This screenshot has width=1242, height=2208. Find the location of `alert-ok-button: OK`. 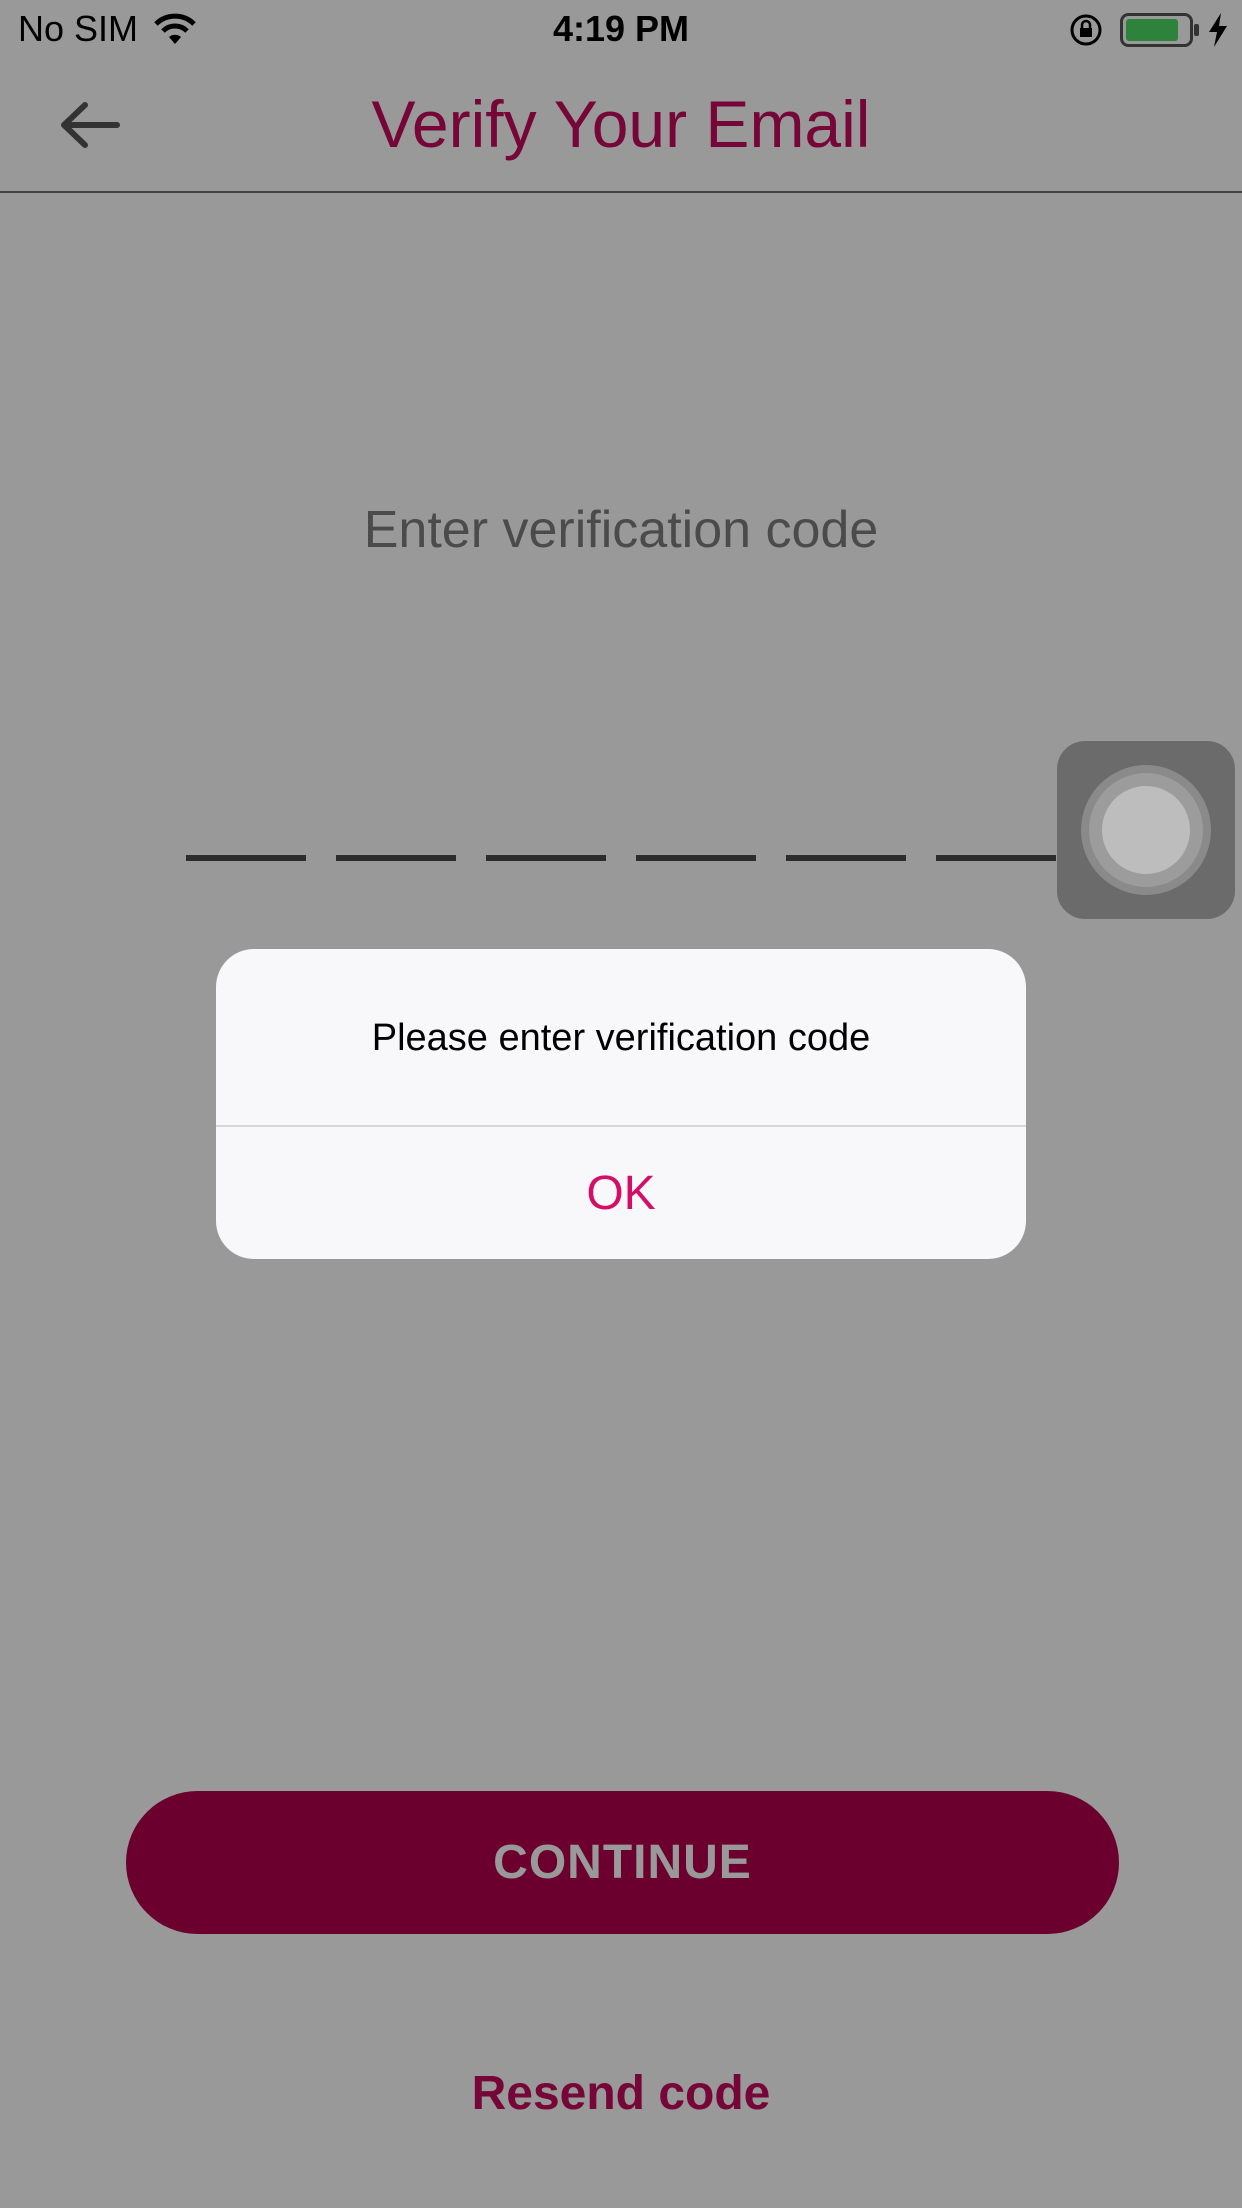

alert-ok-button: OK is located at coordinates (621, 1193).